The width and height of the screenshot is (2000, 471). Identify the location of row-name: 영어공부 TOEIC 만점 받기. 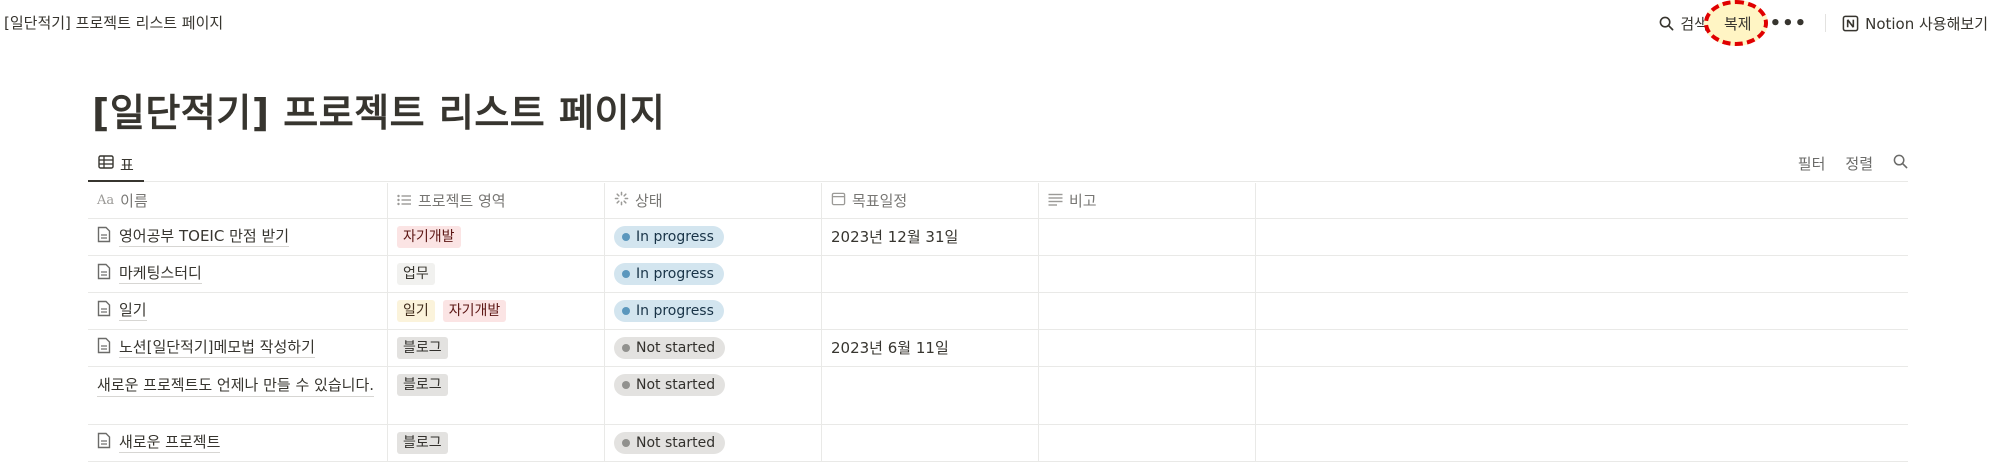
(204, 237).